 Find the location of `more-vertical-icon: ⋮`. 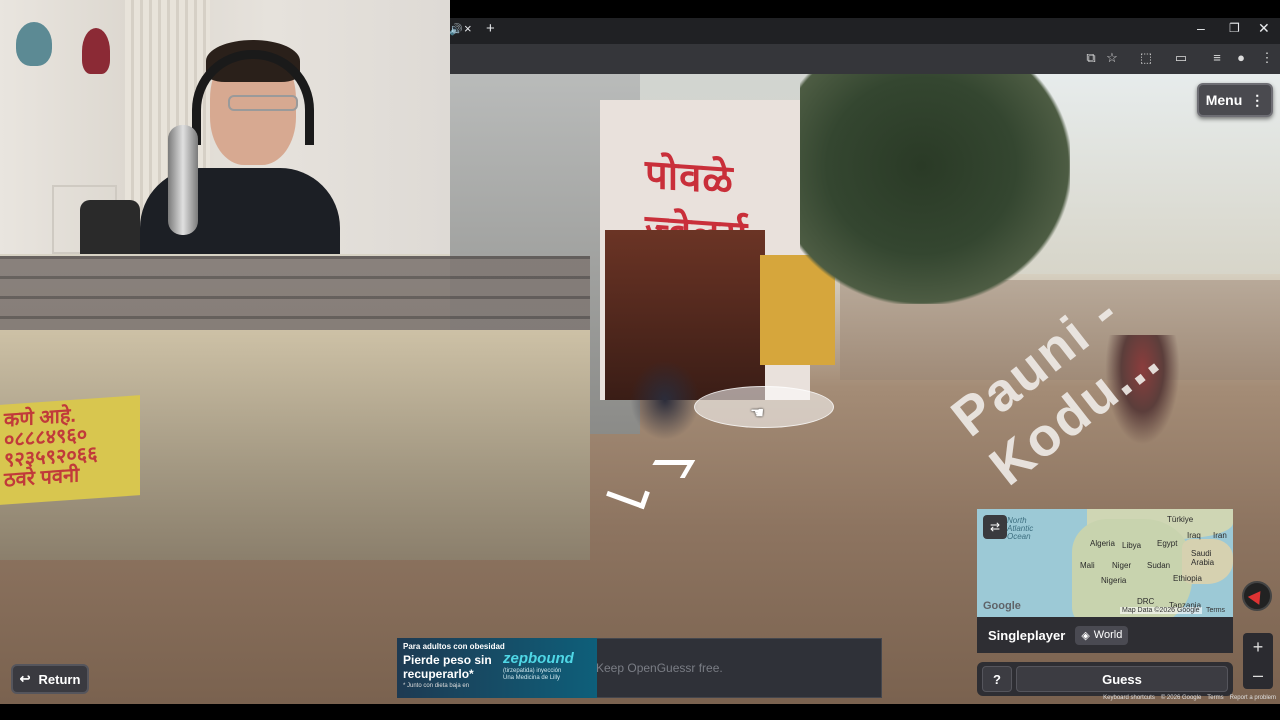

more-vertical-icon: ⋮ is located at coordinates (1257, 99).